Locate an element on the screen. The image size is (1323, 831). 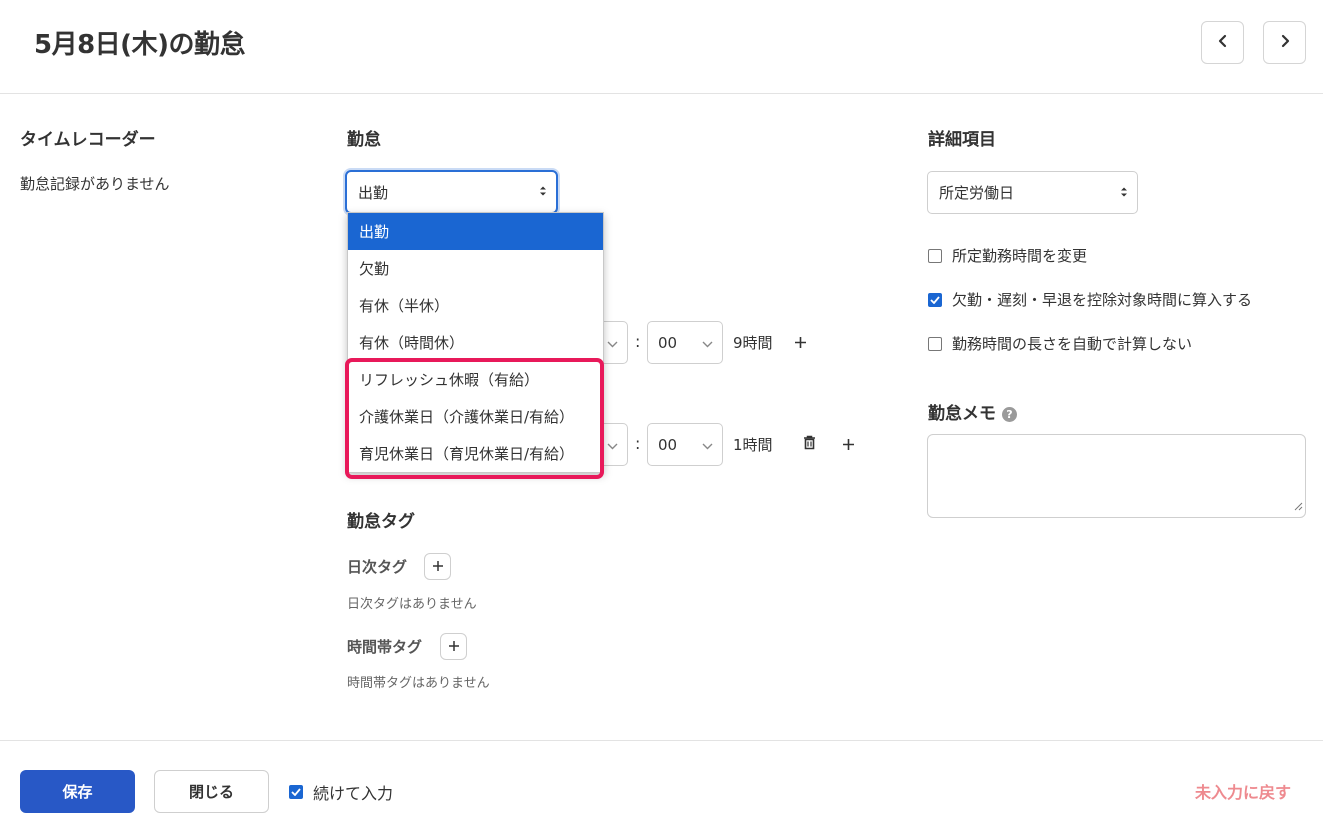
attendance-type-value: 出勤 is located at coordinates (373, 192).